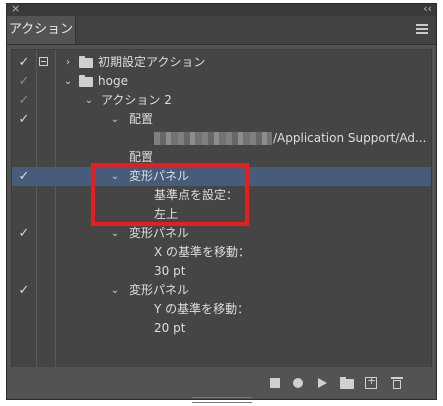  I want to click on action-set-label: 初期設定アクション, so click(152, 62).